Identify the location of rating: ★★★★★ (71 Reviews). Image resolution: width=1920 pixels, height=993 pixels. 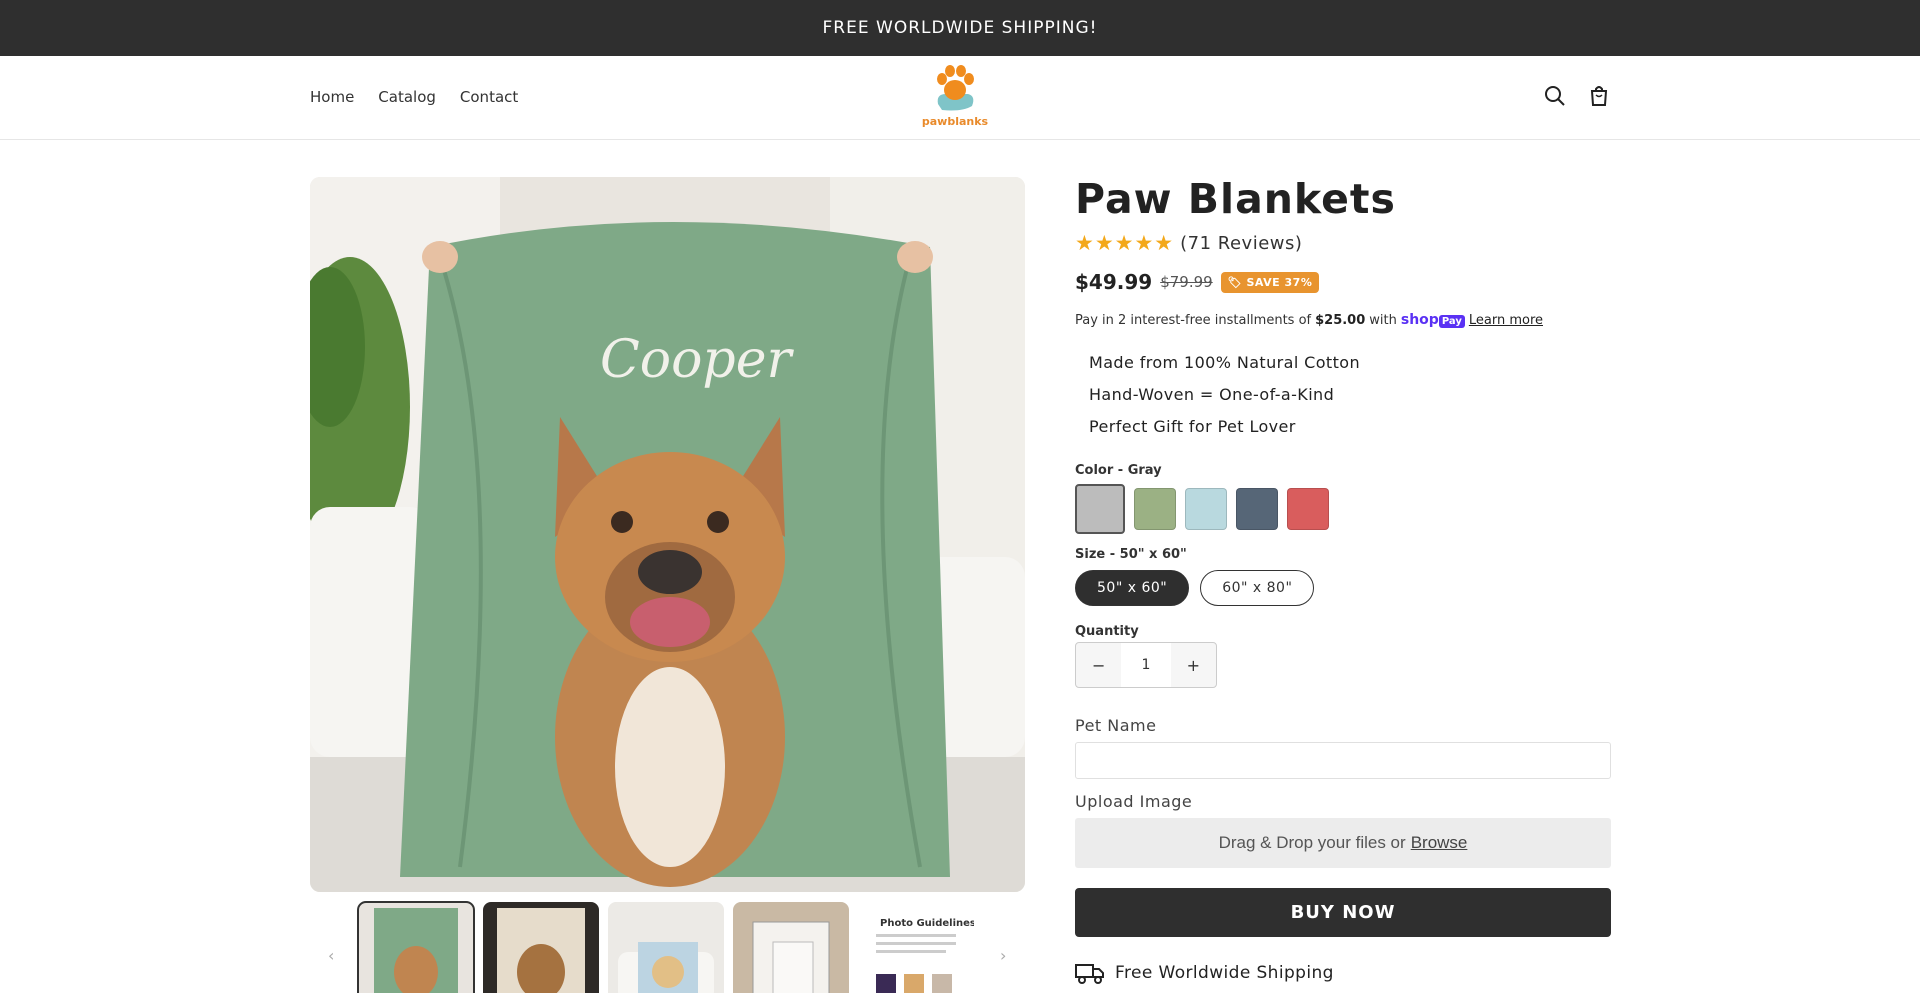
(1188, 243).